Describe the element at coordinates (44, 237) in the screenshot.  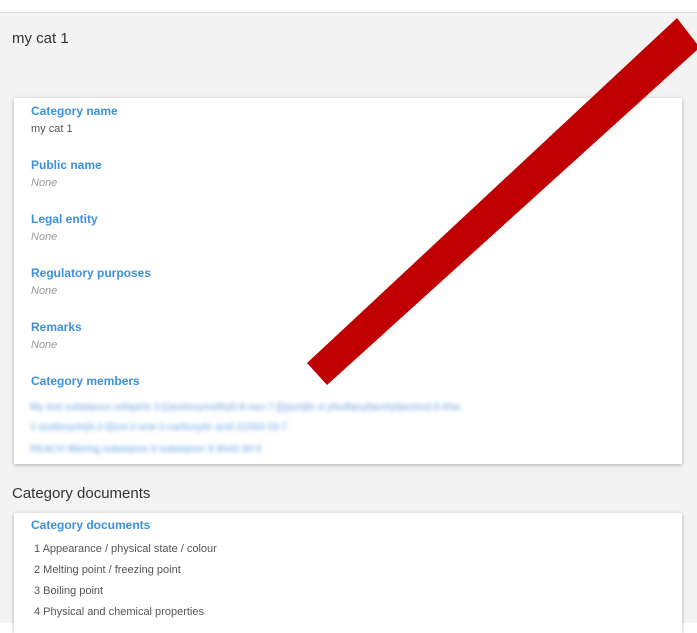
I see `legal-entity-value: None` at that location.